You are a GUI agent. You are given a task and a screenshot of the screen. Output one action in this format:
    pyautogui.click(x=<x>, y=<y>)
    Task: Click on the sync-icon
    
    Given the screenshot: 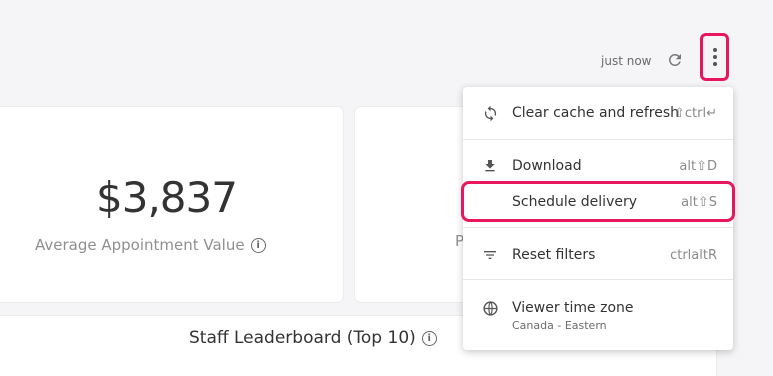 What is the action you would take?
    pyautogui.click(x=490, y=113)
    